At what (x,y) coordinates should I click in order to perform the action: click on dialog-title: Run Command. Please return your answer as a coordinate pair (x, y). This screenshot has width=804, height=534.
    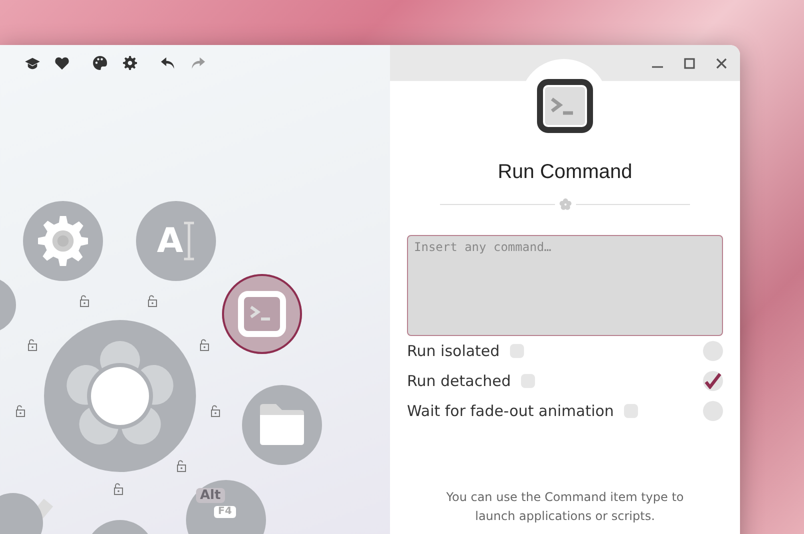
    Looking at the image, I should click on (565, 172).